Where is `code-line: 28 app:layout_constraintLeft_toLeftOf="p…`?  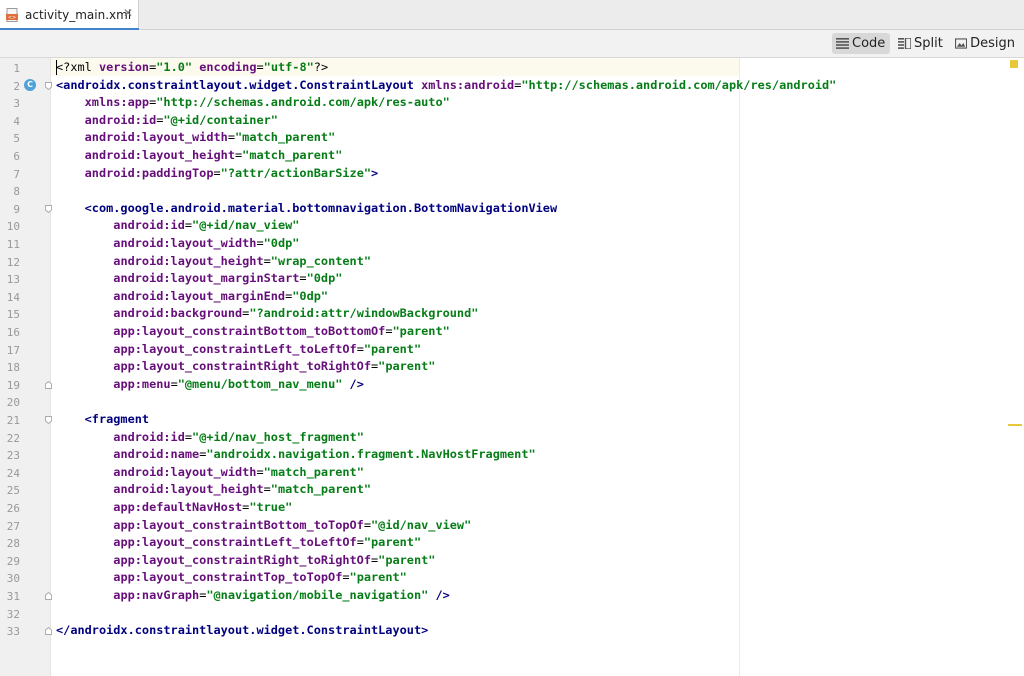 code-line: 28 app:layout_constraintLeft_toLeftOf="p… is located at coordinates (512, 543).